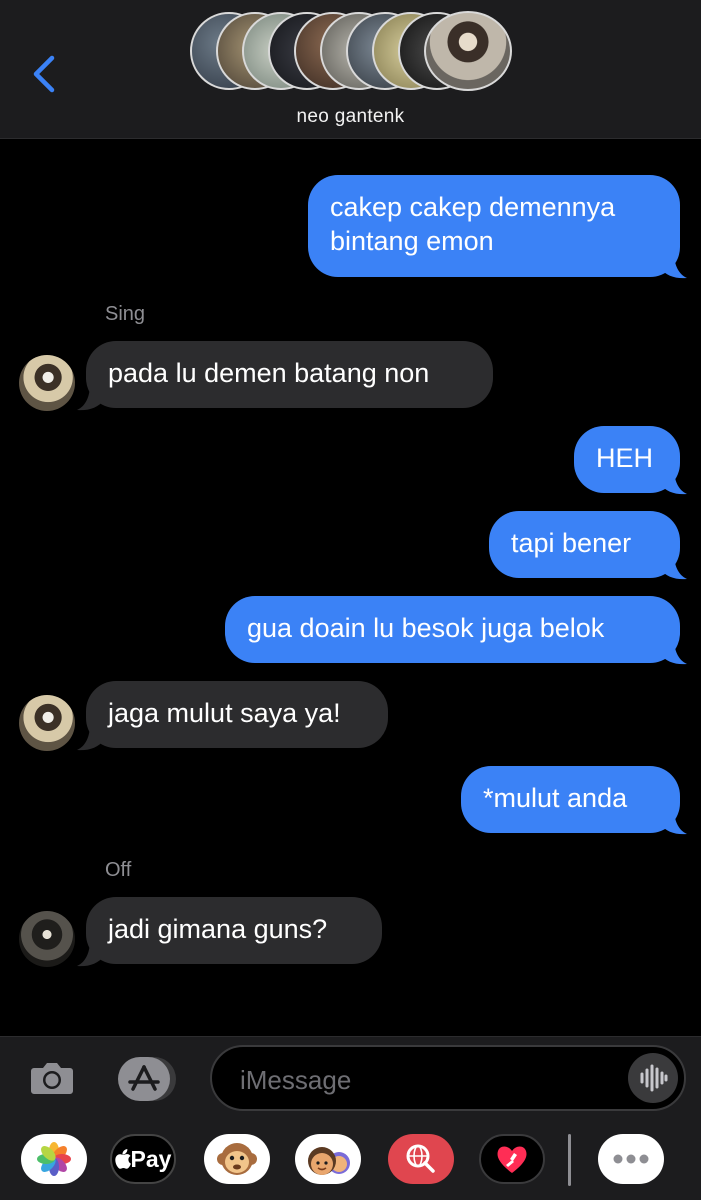 The height and width of the screenshot is (1200, 701). I want to click on message-text: jaga mulut saya ya!, so click(224, 713).